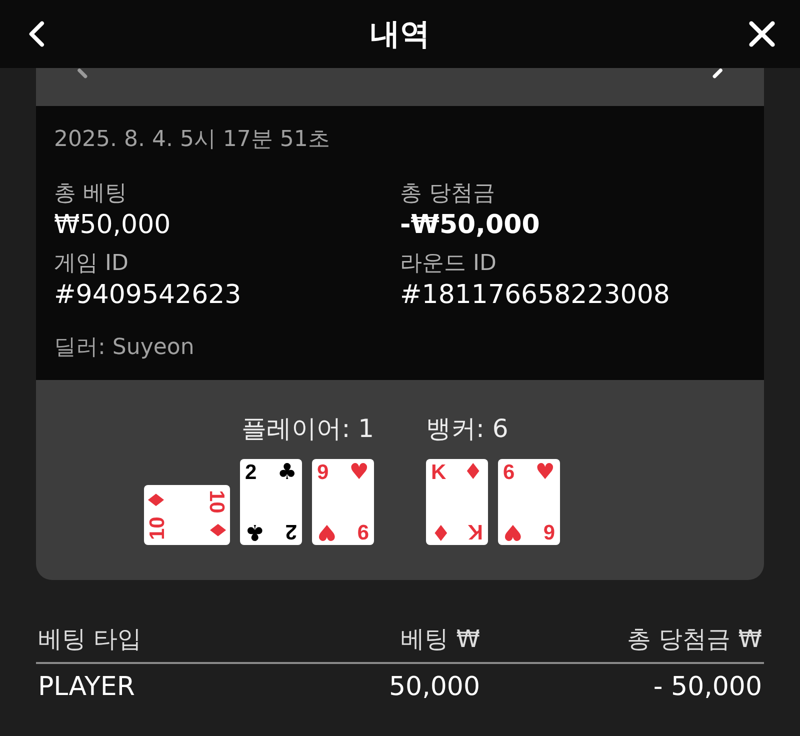 The width and height of the screenshot is (800, 736). Describe the element at coordinates (90, 639) in the screenshot. I see `column-header: 베팅 타입` at that location.